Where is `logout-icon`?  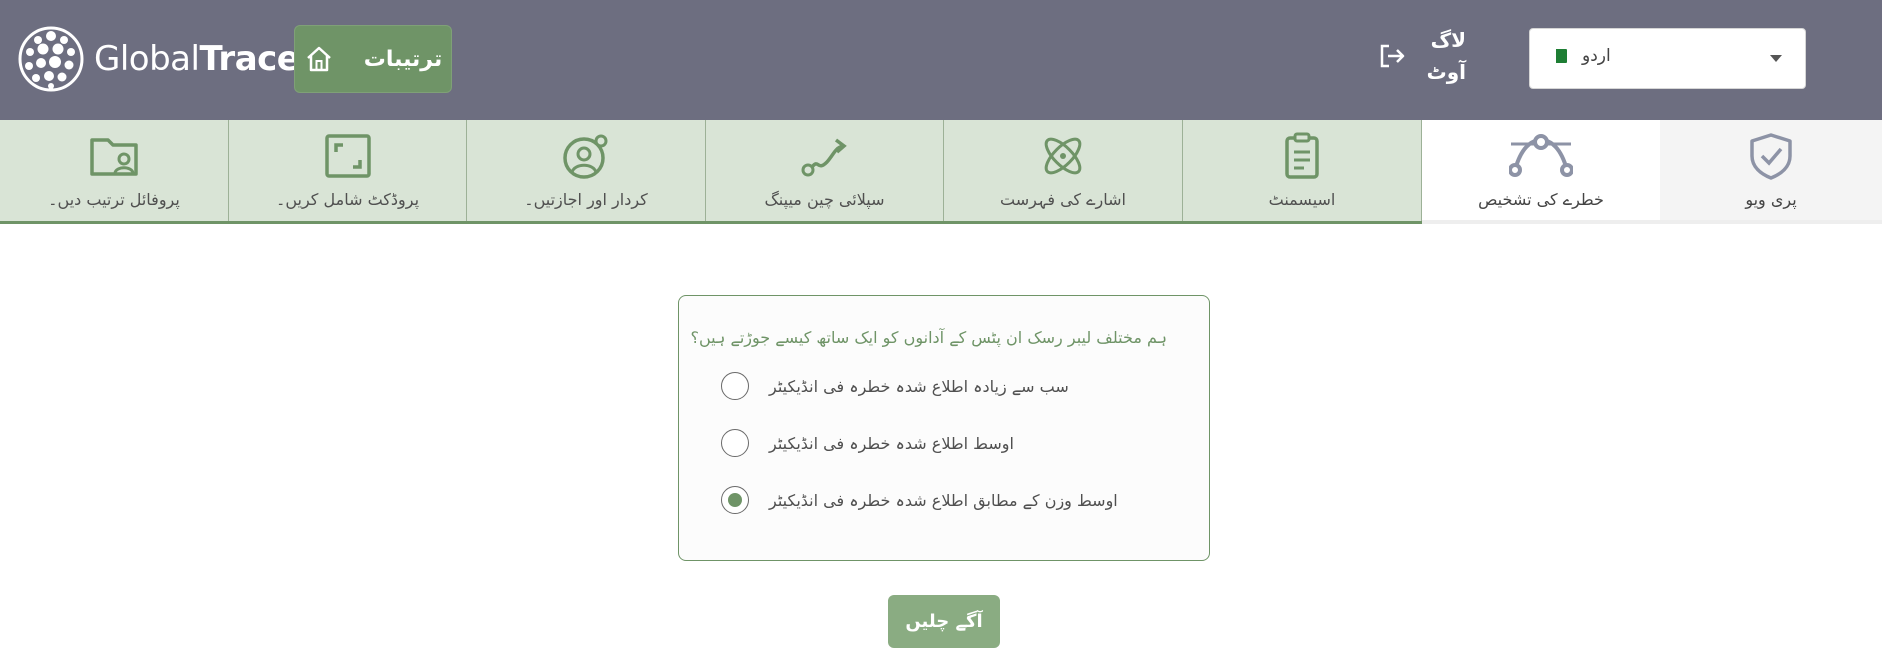 logout-icon is located at coordinates (1392, 56).